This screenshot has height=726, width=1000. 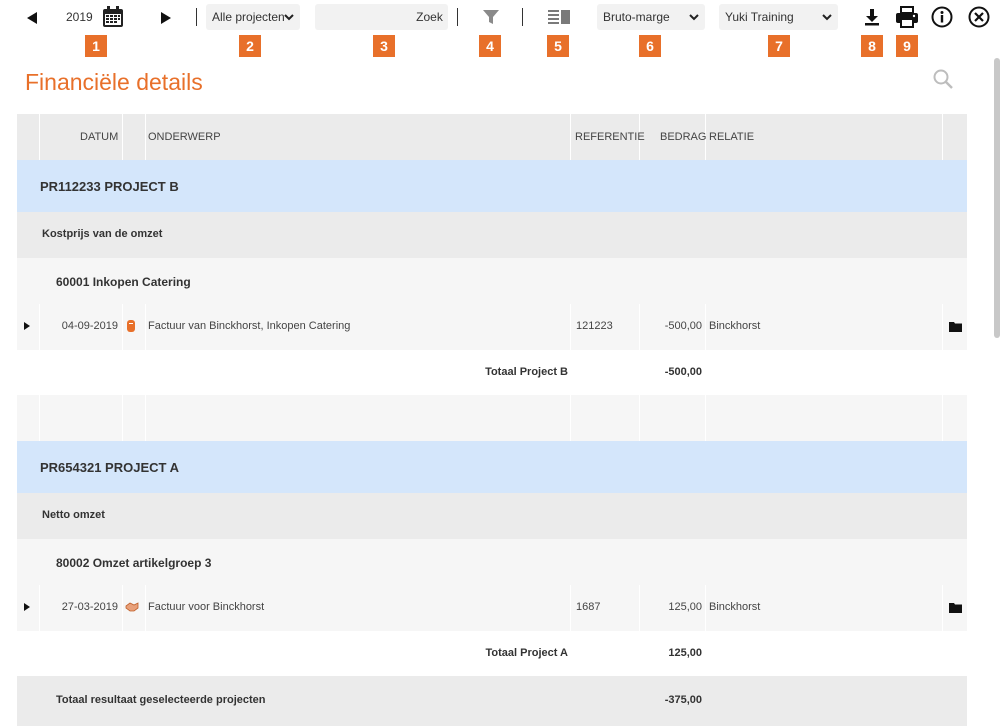 I want to click on column-header-relatie: RELATIE, so click(x=731, y=137).